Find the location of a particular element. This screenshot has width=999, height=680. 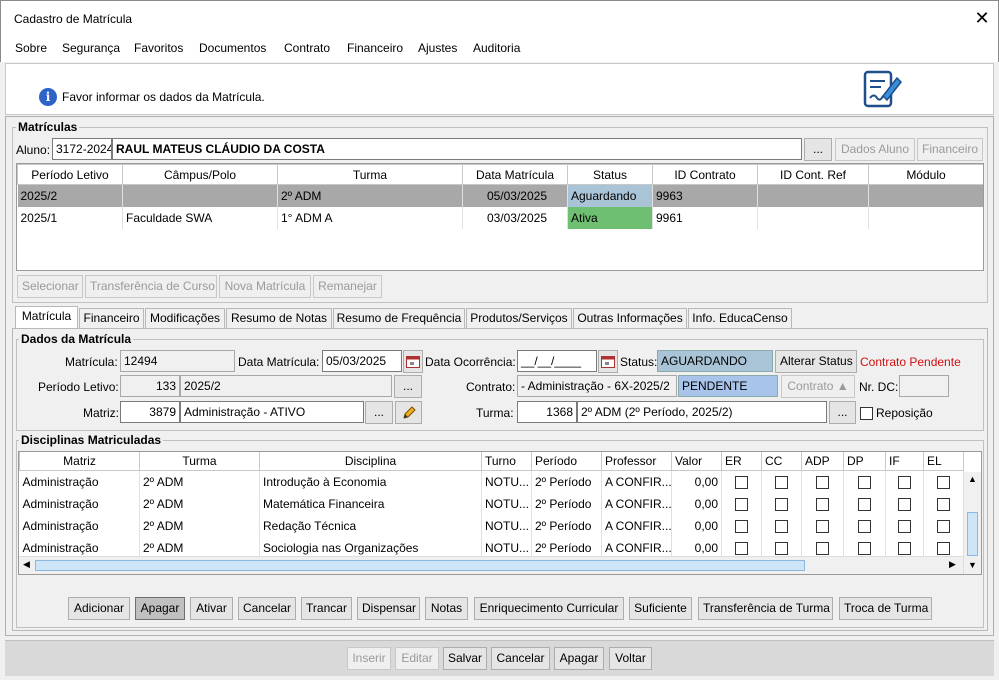

footer-cancelar-button: Cancelar is located at coordinates (520, 658).